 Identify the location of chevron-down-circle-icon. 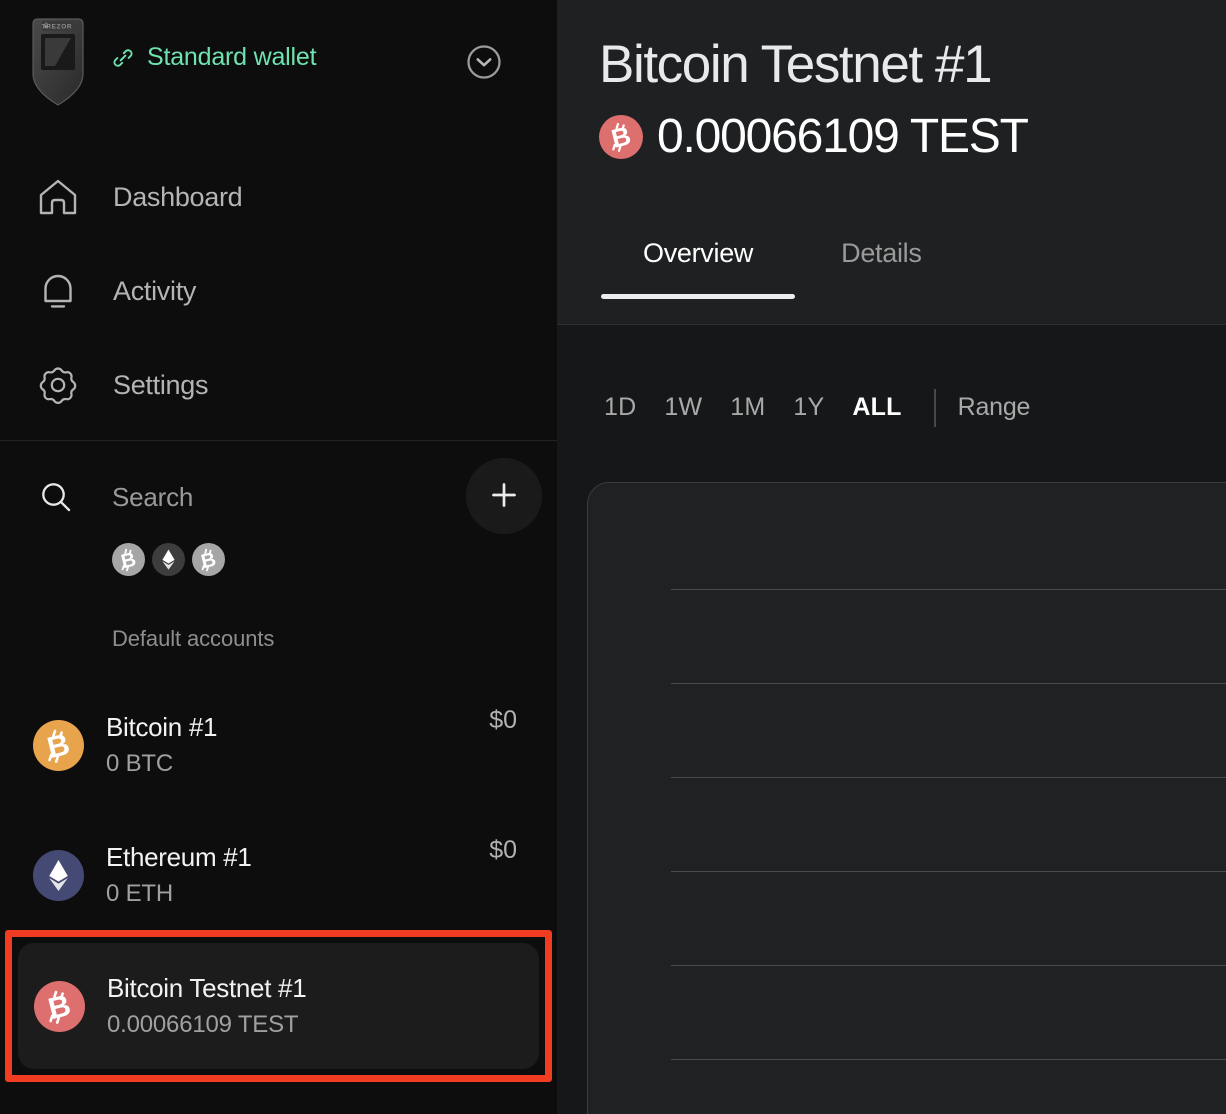
(484, 62).